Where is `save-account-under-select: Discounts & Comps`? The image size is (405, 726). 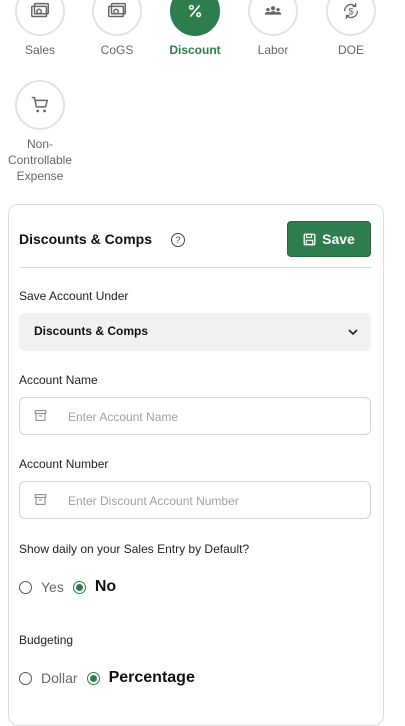 save-account-under-select: Discounts & Comps is located at coordinates (195, 332).